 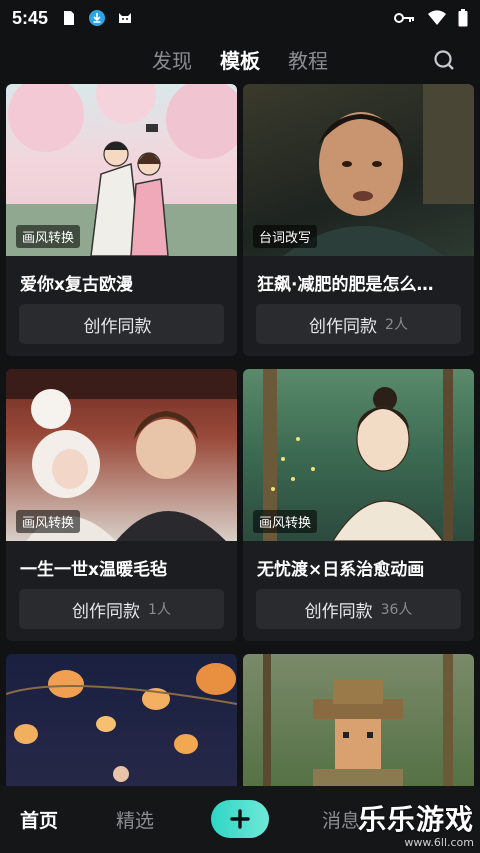 I want to click on create-same-button: 创作同款 36人, so click(x=358, y=609).